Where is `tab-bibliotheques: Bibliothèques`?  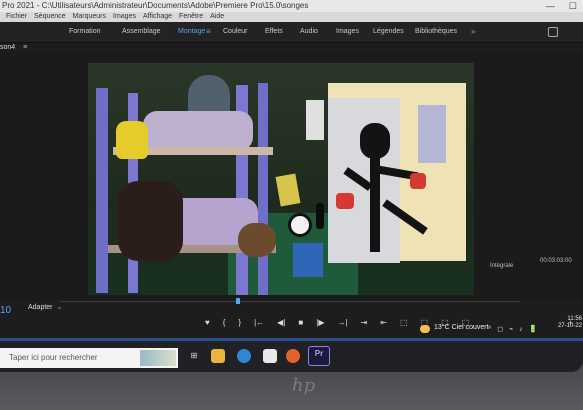
tab-bibliotheques: Bibliothèques is located at coordinates (436, 32).